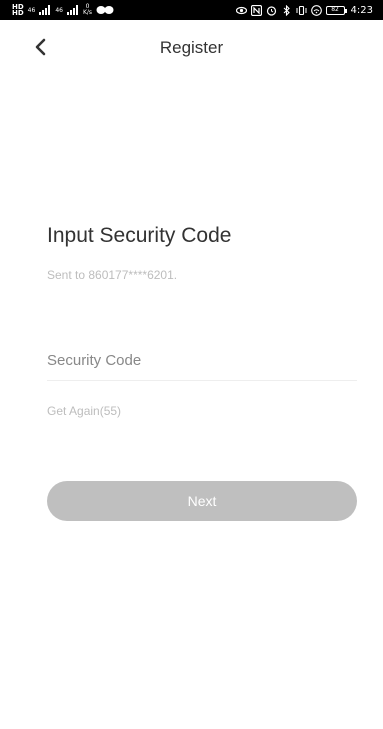 The width and height of the screenshot is (383, 729). I want to click on sim-2-label: HD, so click(18, 13).